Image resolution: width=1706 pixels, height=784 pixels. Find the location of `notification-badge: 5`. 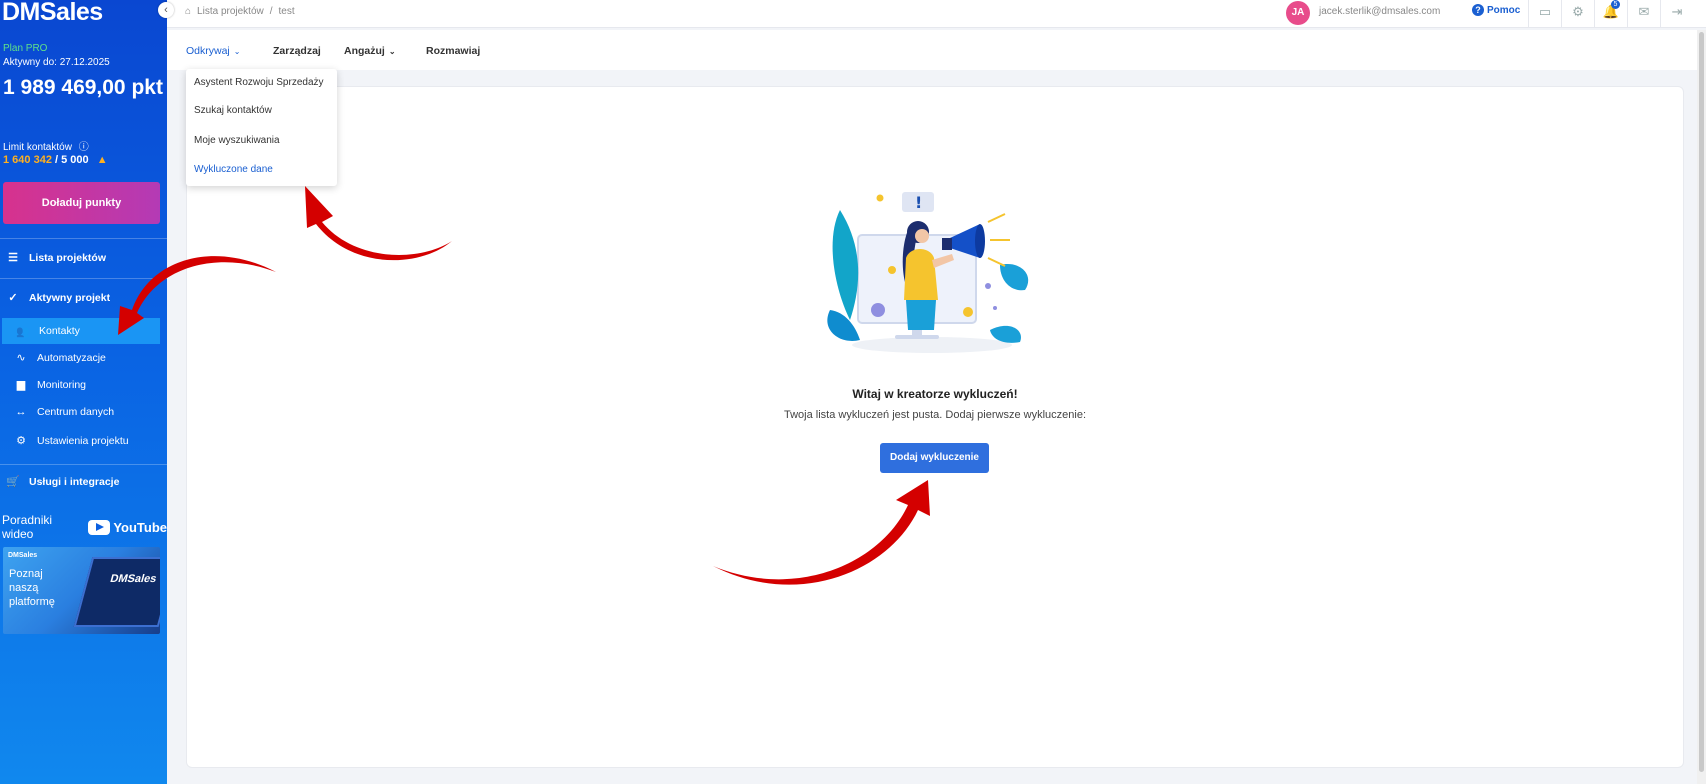

notification-badge: 5 is located at coordinates (1615, 4).